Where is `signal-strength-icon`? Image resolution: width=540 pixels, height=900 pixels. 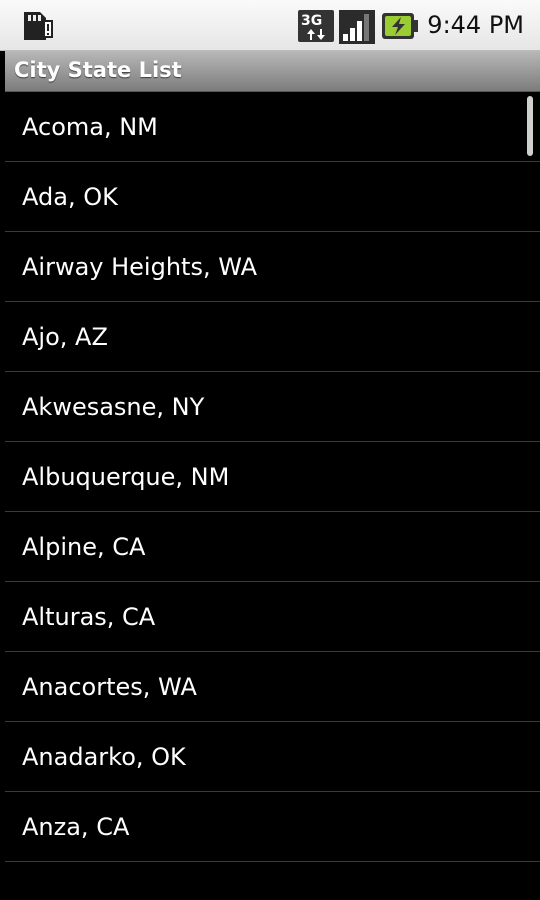
signal-strength-icon is located at coordinates (357, 29).